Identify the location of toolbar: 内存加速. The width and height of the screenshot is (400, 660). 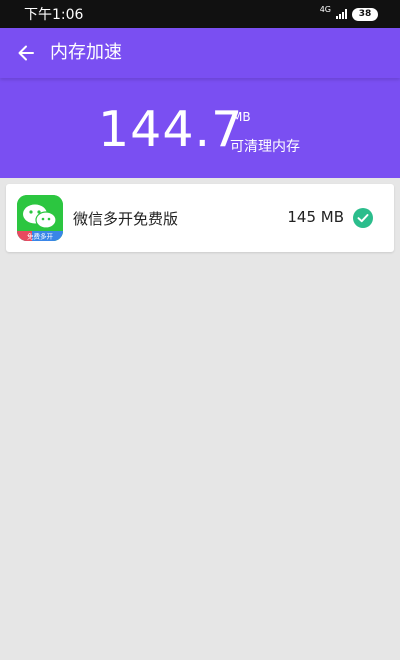
(200, 53).